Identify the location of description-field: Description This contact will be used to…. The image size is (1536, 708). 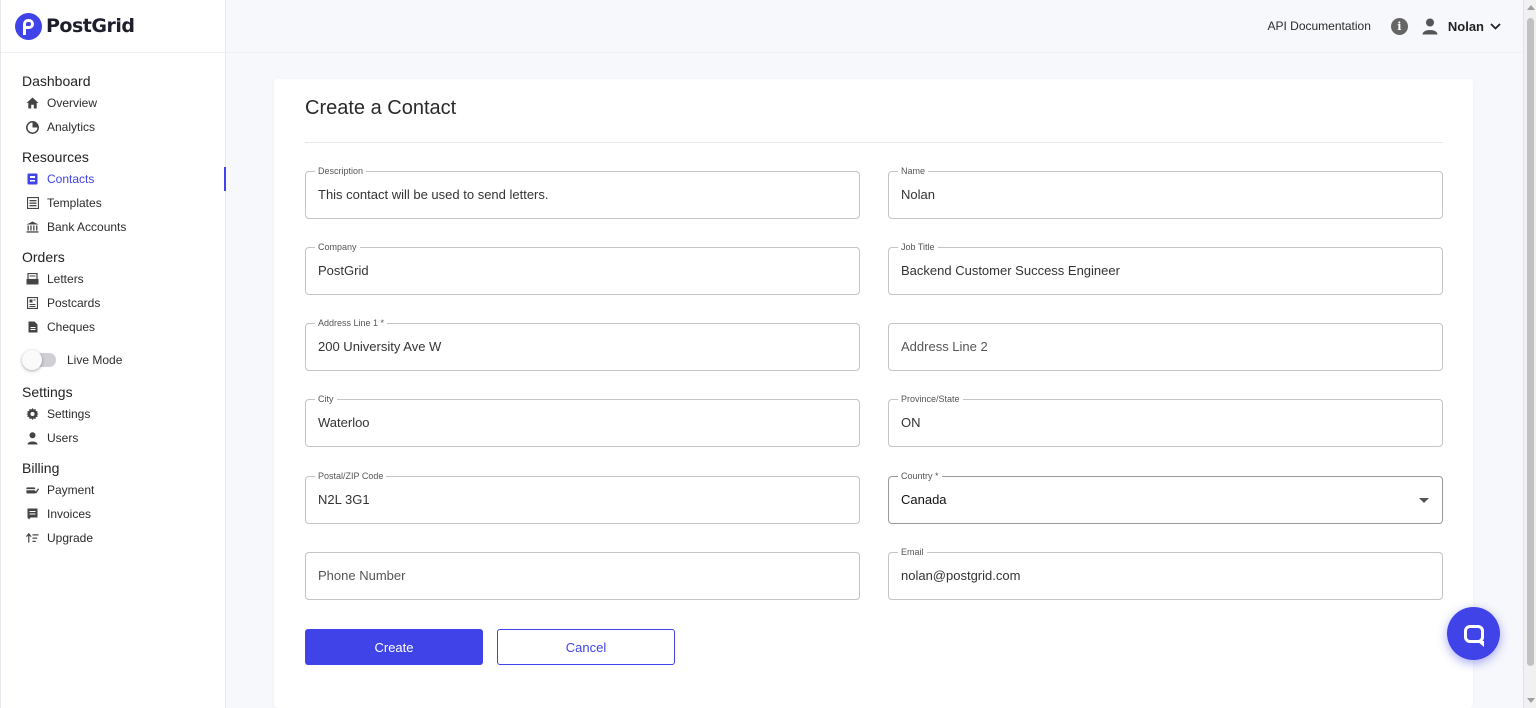
(582, 191).